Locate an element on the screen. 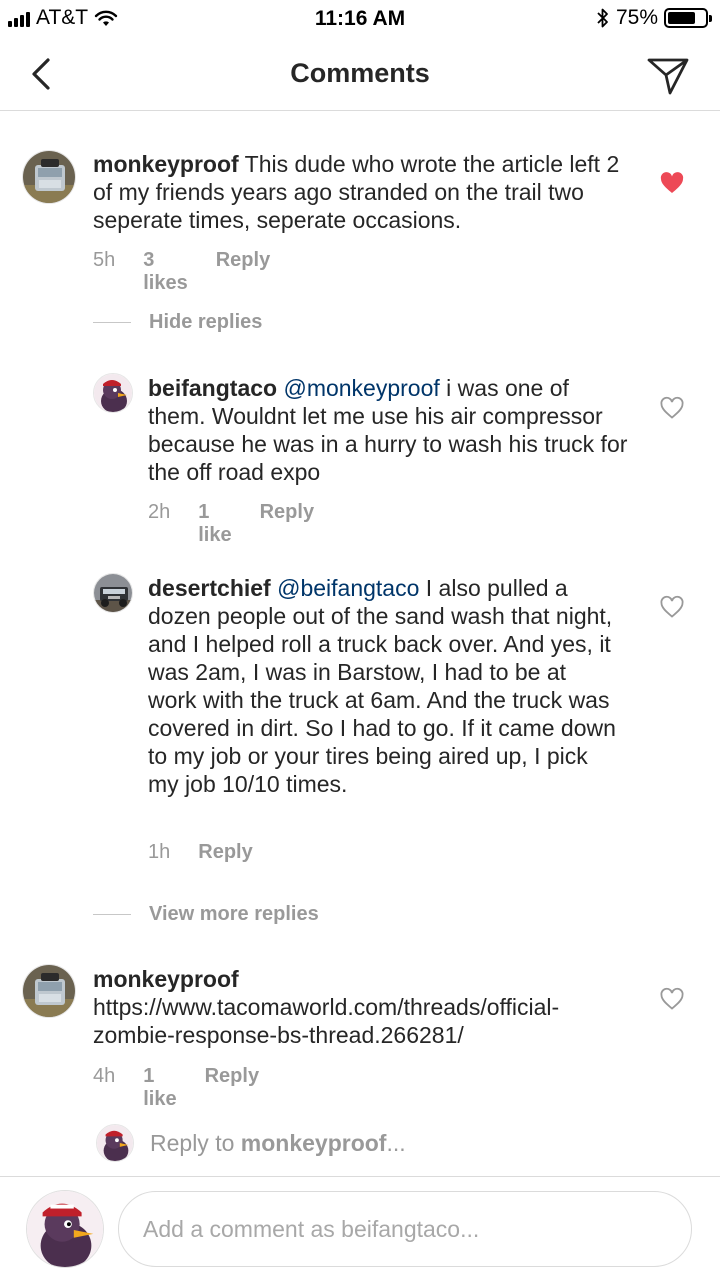 The height and width of the screenshot is (1280, 720). comment-meta: 2h 1 like Reply is located at coordinates (231, 524).